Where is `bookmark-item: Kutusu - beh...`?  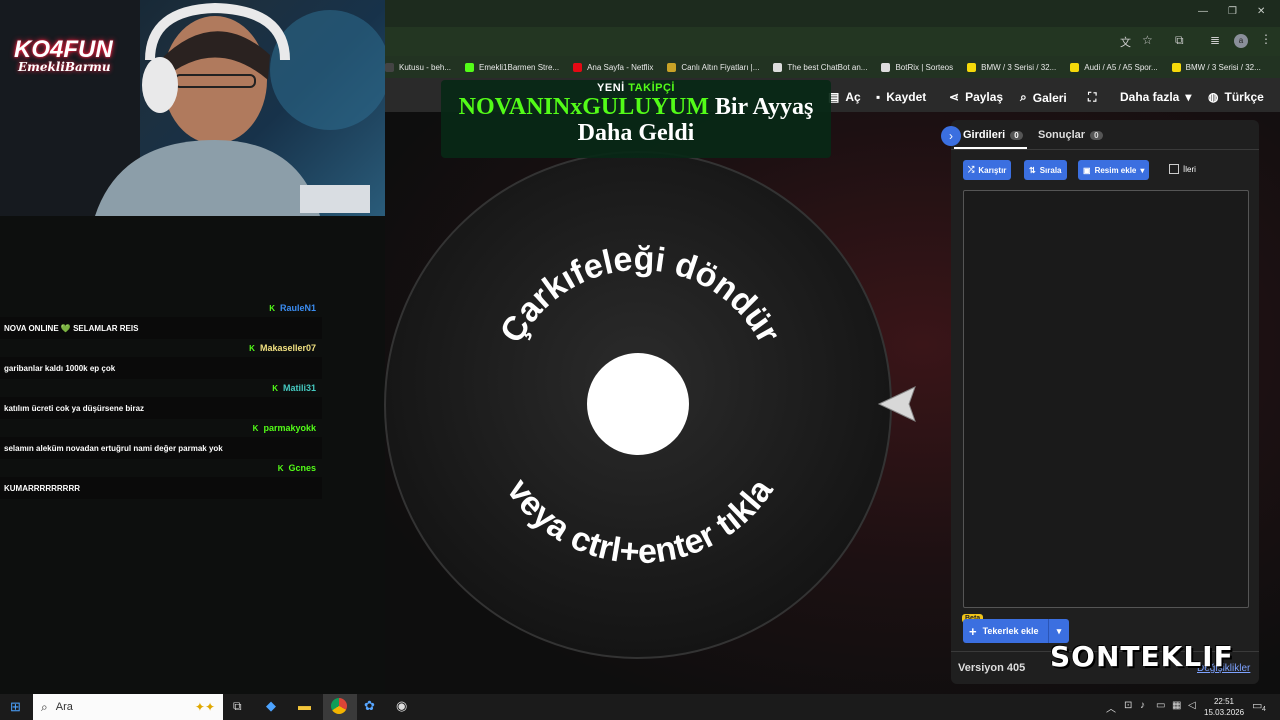 bookmark-item: Kutusu - beh... is located at coordinates (418, 67).